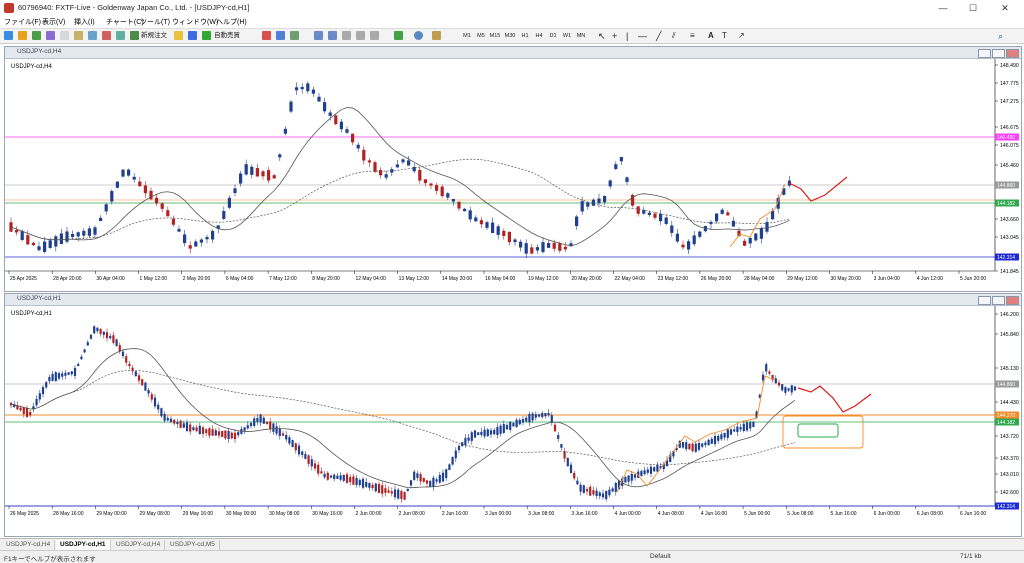  What do you see at coordinates (1005, 8) in the screenshot?
I see `close-button: ✕` at bounding box center [1005, 8].